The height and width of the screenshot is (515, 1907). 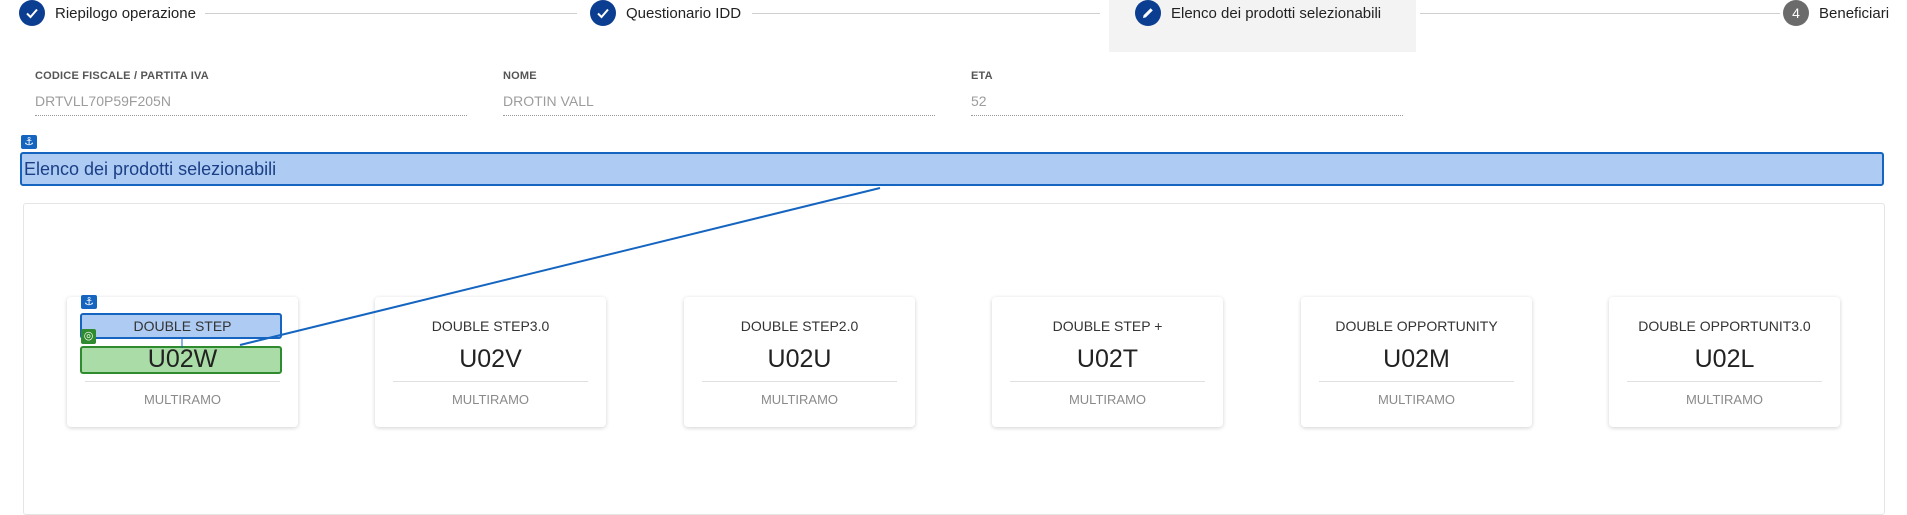 I want to click on step-questionario: Questionario IDD, so click(x=665, y=13).